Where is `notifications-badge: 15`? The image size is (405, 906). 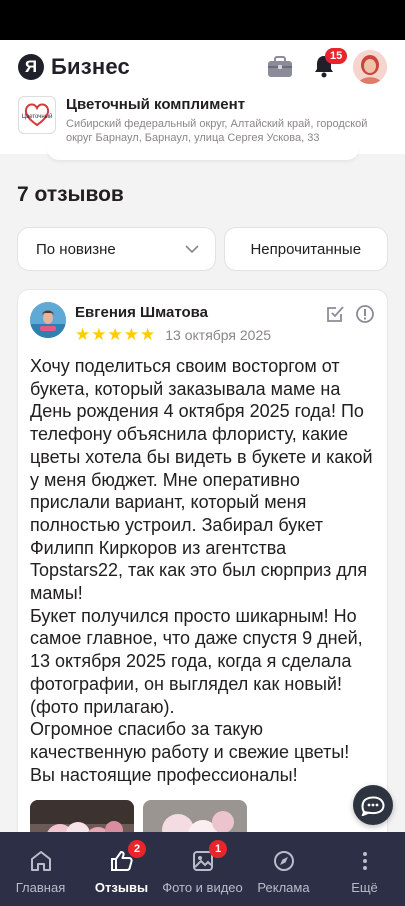
notifications-badge: 15 is located at coordinates (336, 56).